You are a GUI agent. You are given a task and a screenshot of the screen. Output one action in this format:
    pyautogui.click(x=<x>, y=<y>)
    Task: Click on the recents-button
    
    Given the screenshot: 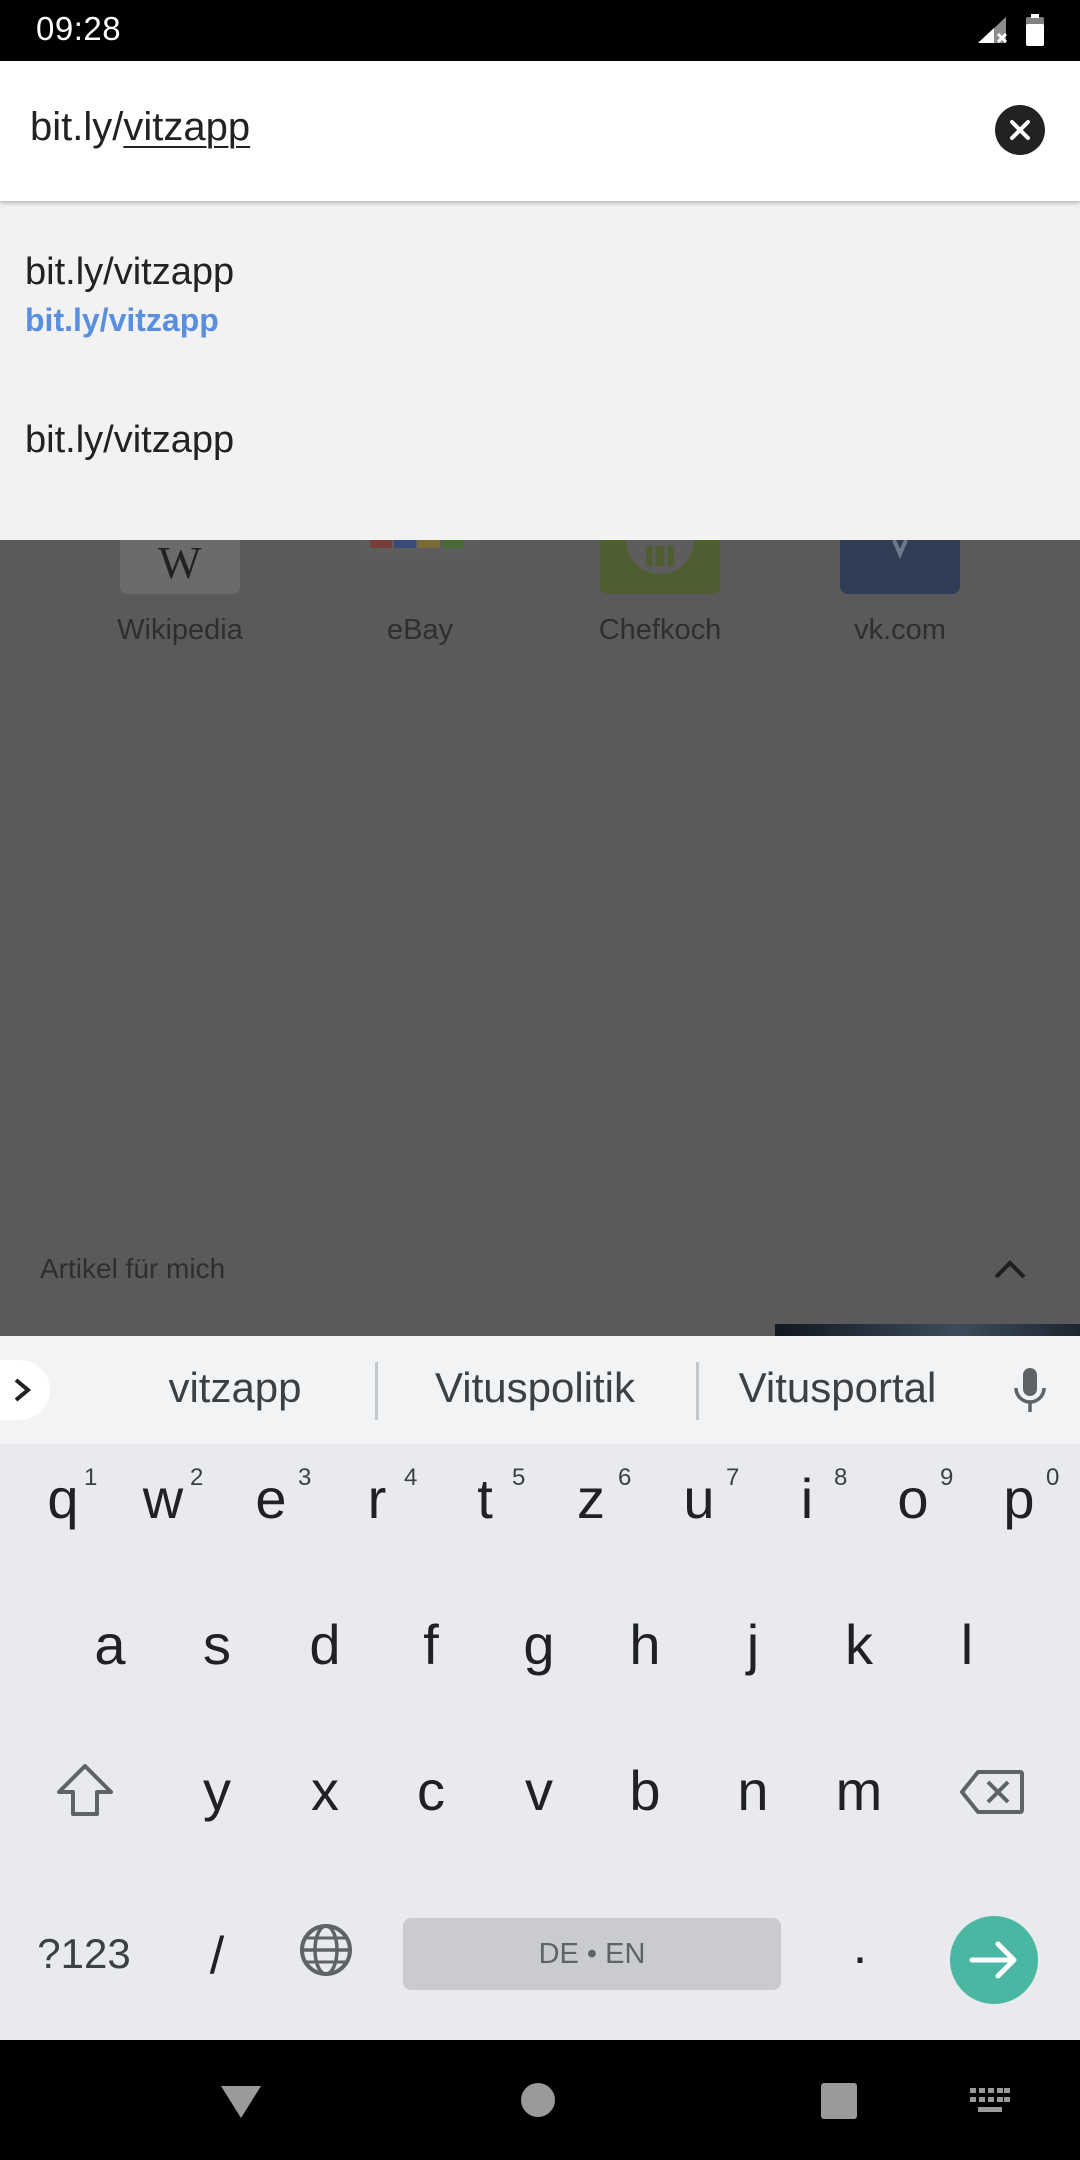 What is the action you would take?
    pyautogui.click(x=839, y=2103)
    